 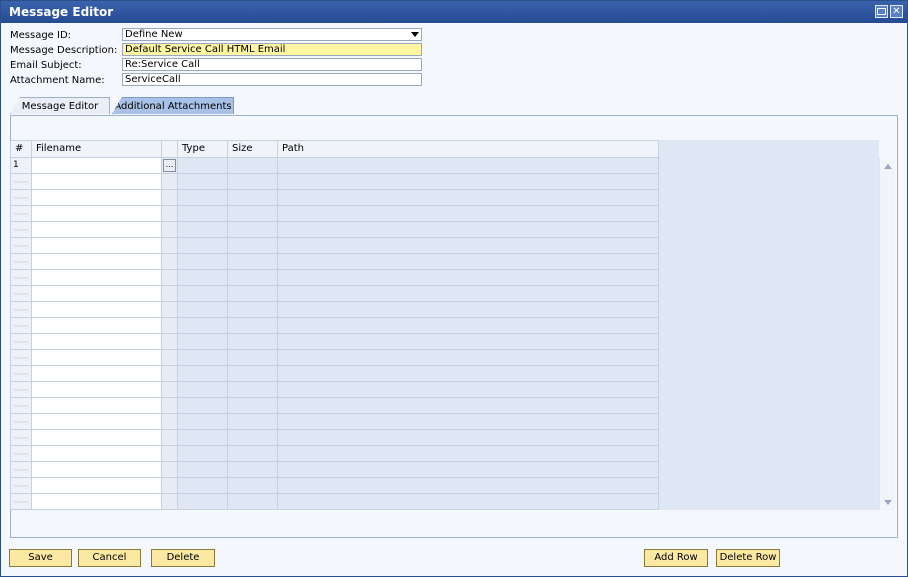 I want to click on minimize-button, so click(x=881, y=11).